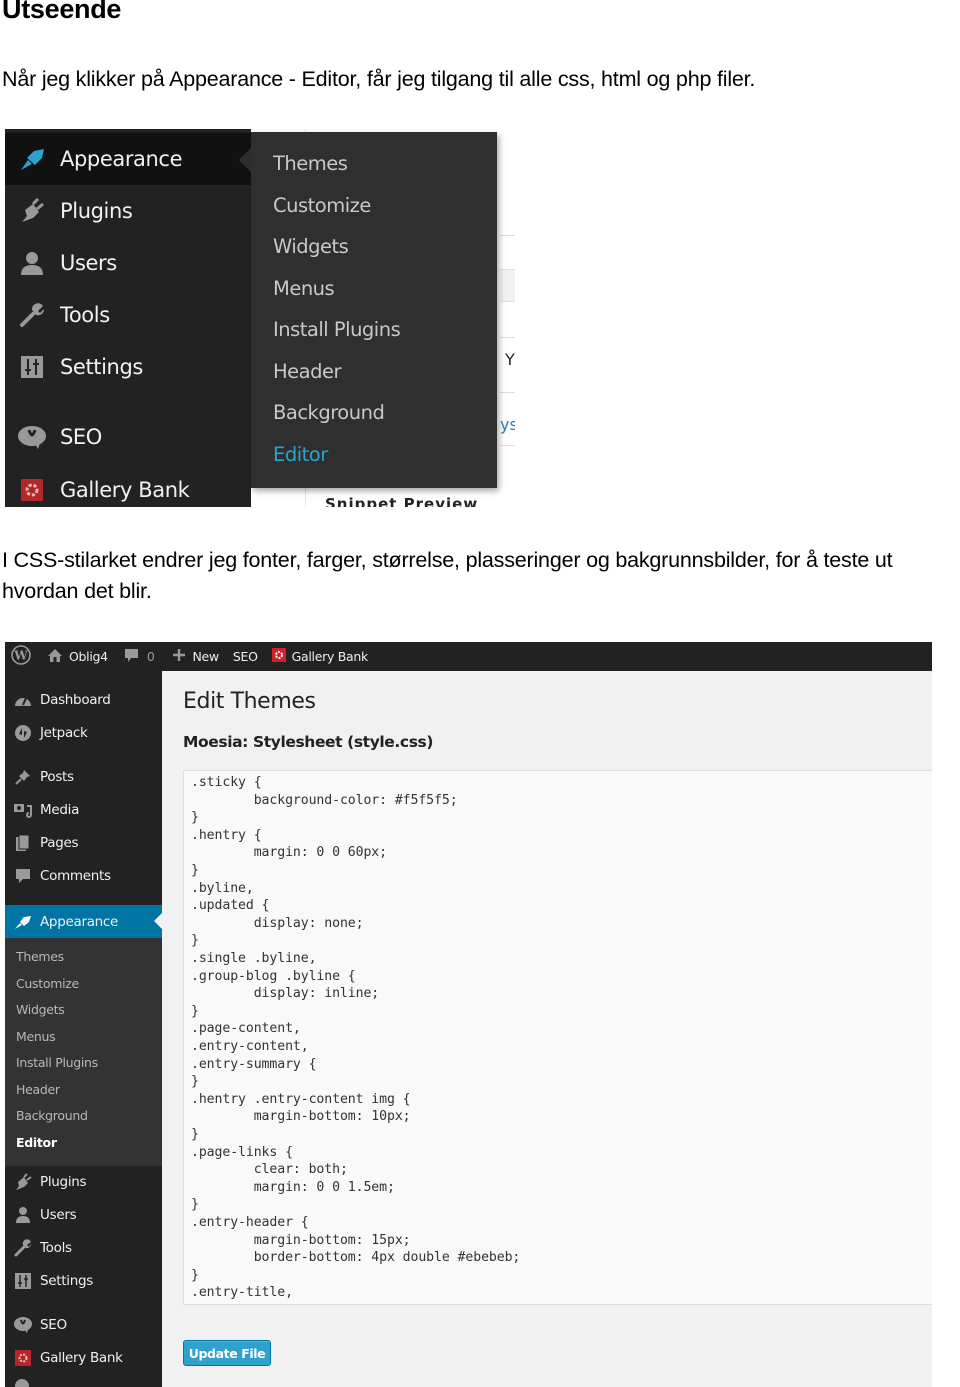 The image size is (960, 1387). I want to click on menu-item-users: Users, so click(128, 263).